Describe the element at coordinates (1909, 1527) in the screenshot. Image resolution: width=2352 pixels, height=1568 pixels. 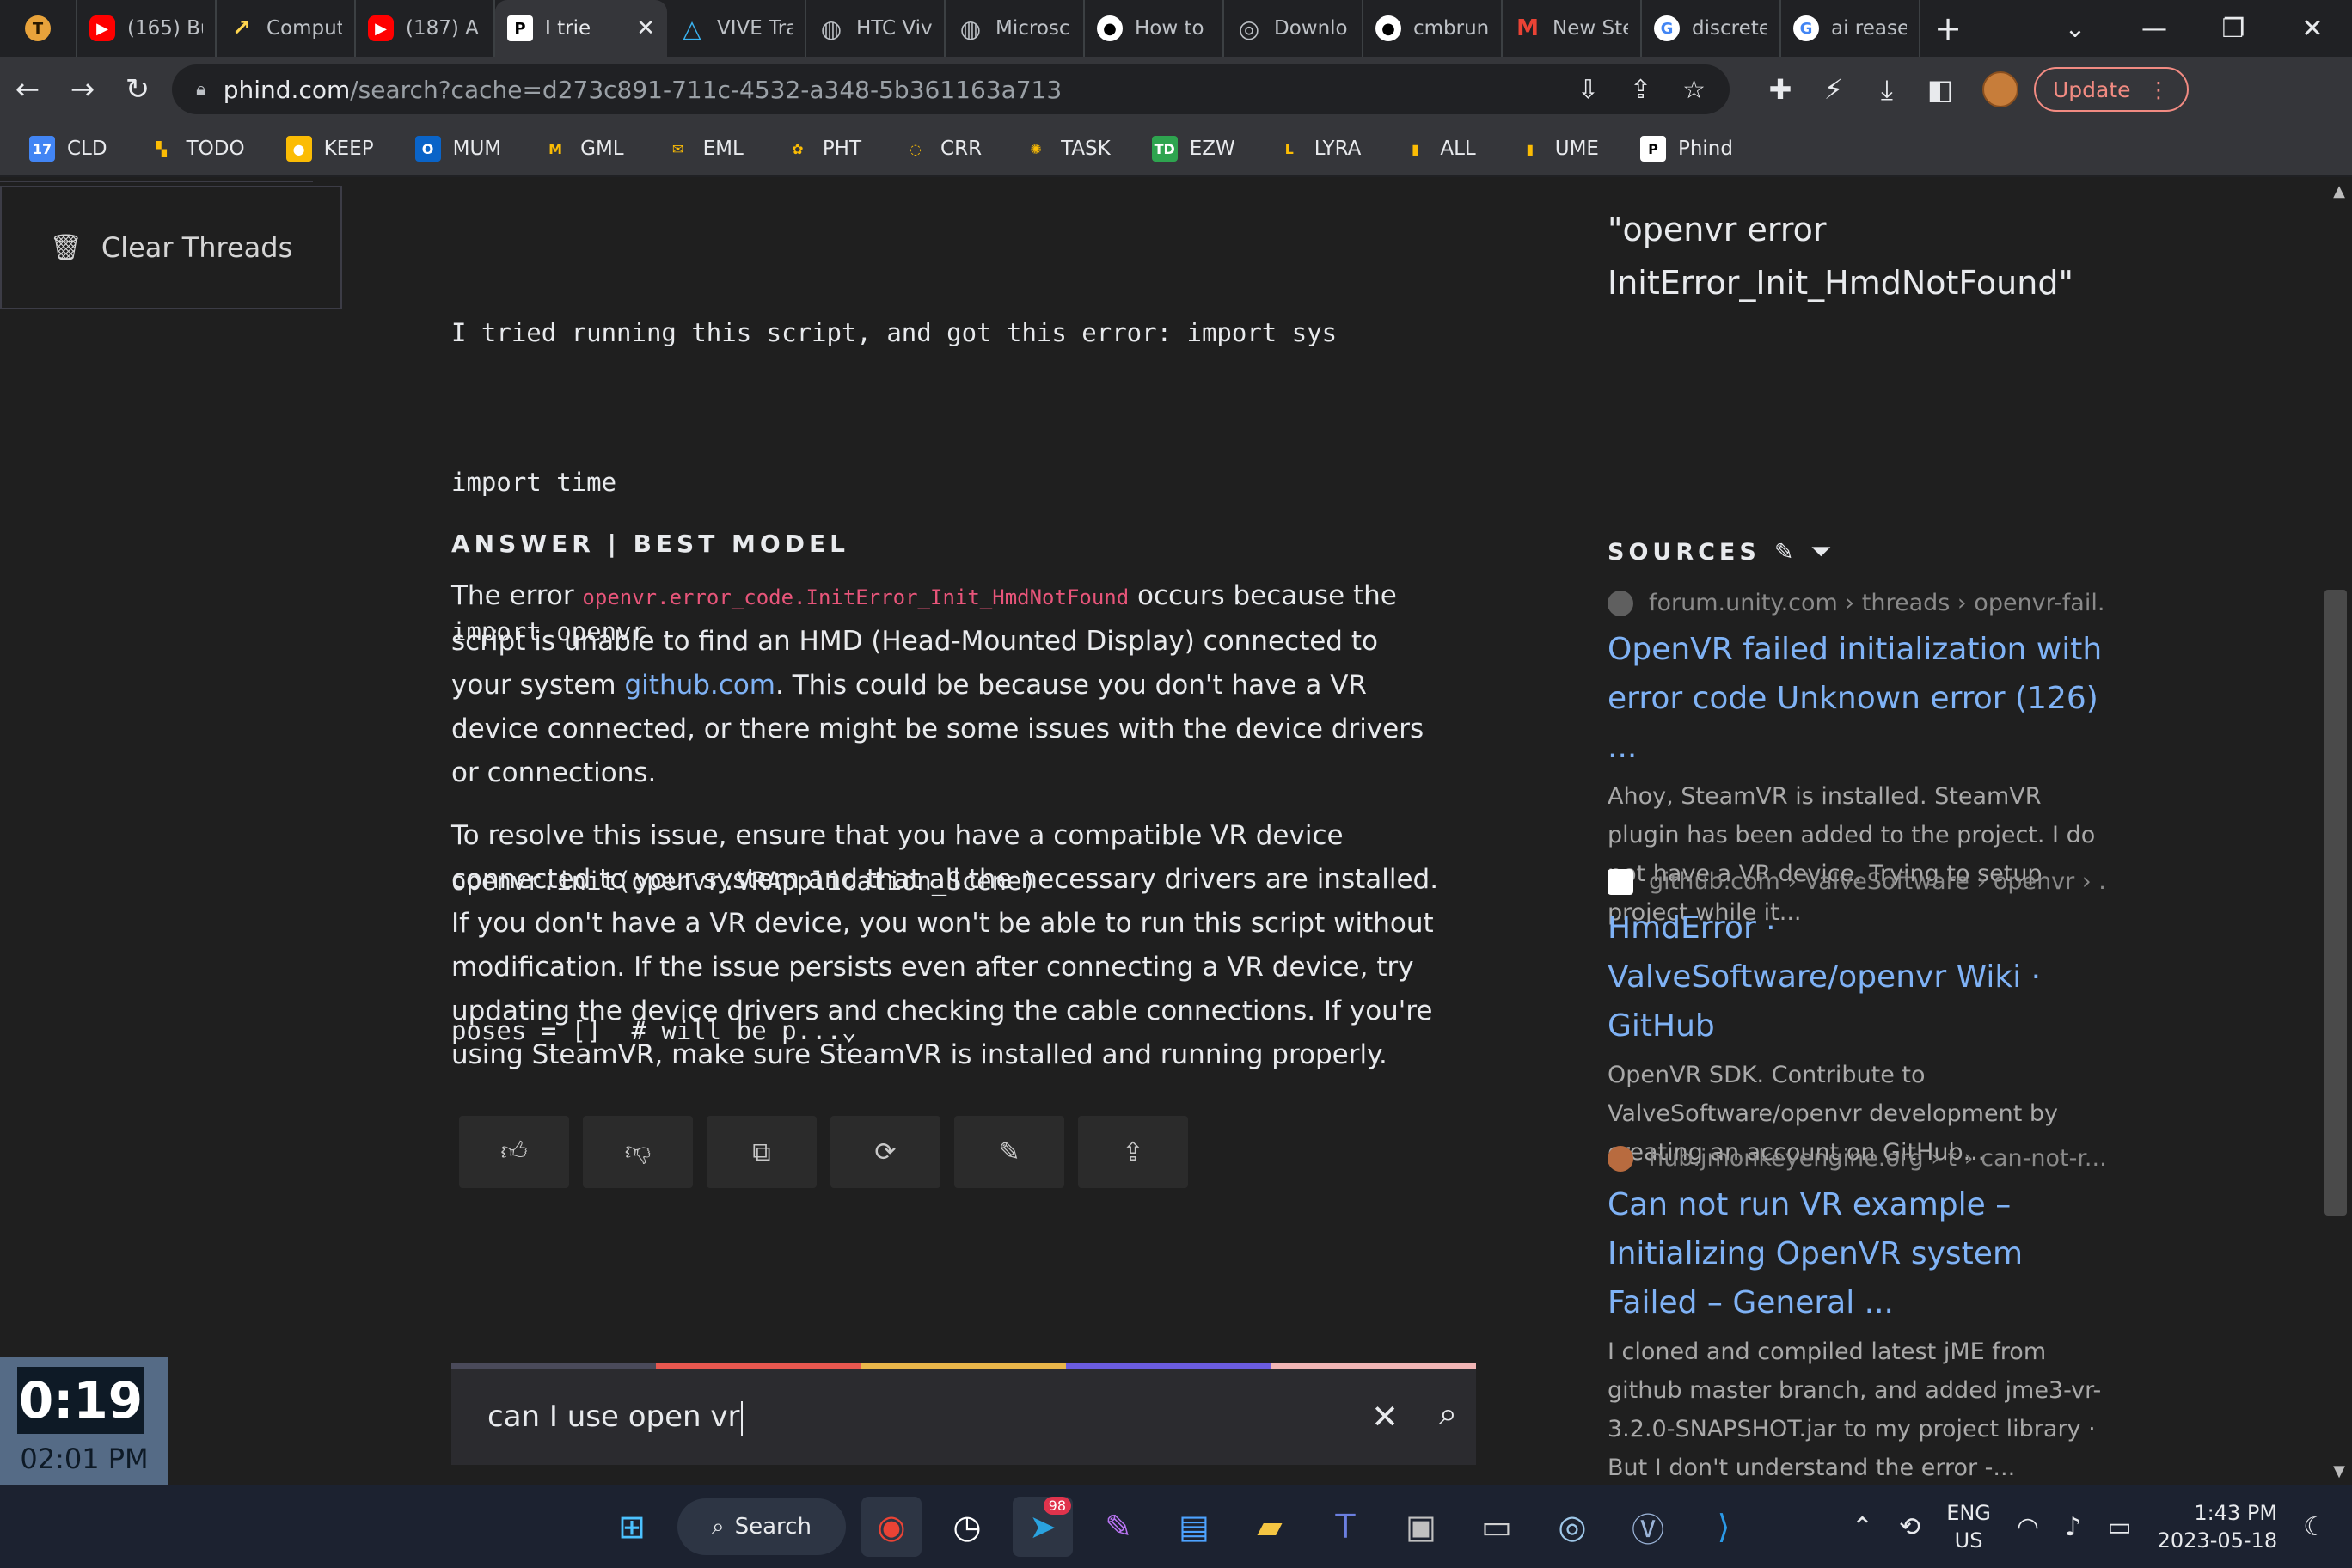
I see `sync-icon: ⟲` at that location.